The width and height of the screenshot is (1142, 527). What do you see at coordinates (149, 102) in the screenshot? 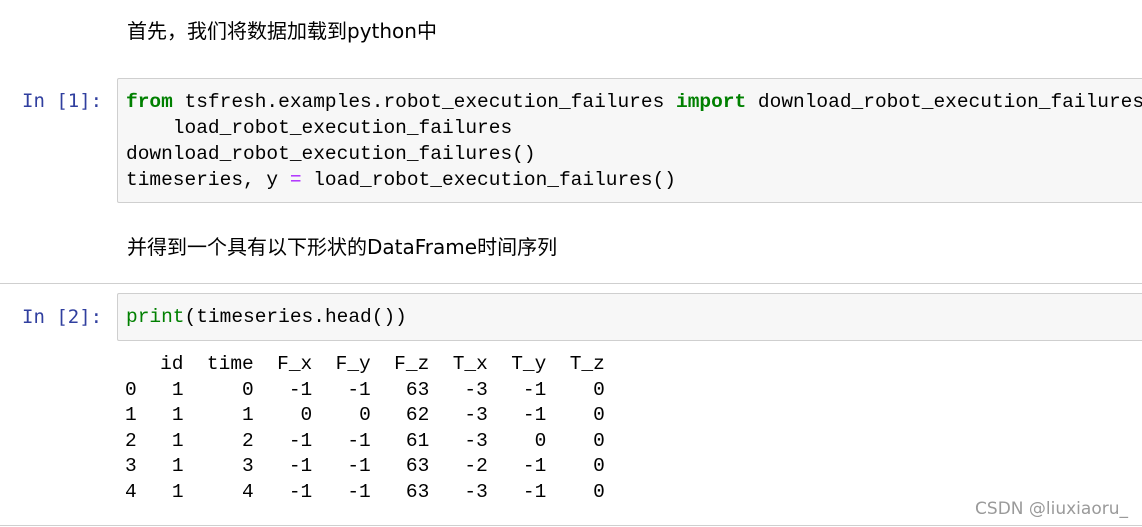
I see `code-token: from` at bounding box center [149, 102].